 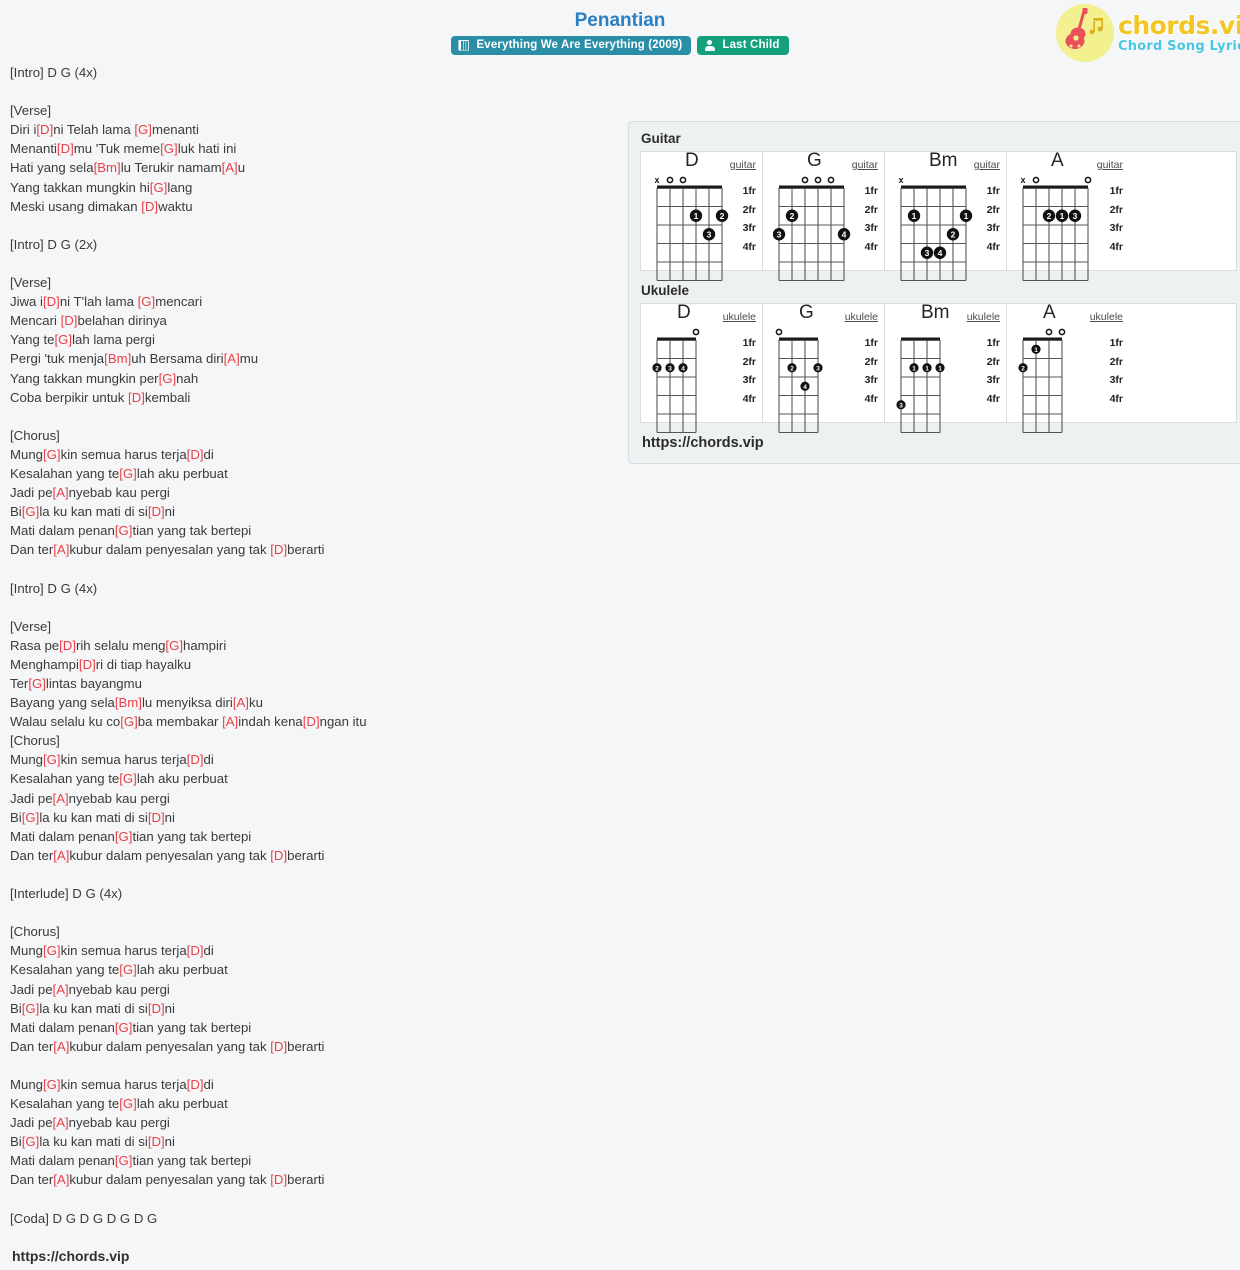 I want to click on chord-diagram-bm-guitar: Bm guitar x 1 1 2 3 4 1fr 2fr 3fr 4fr, so click(x=946, y=215).